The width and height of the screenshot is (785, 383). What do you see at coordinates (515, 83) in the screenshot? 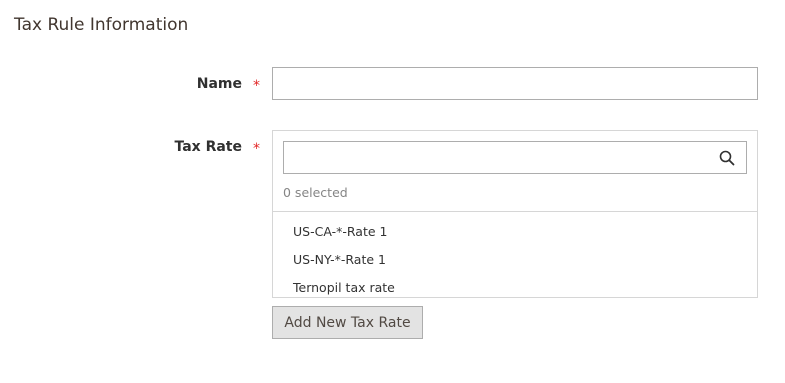
I see `name-input` at bounding box center [515, 83].